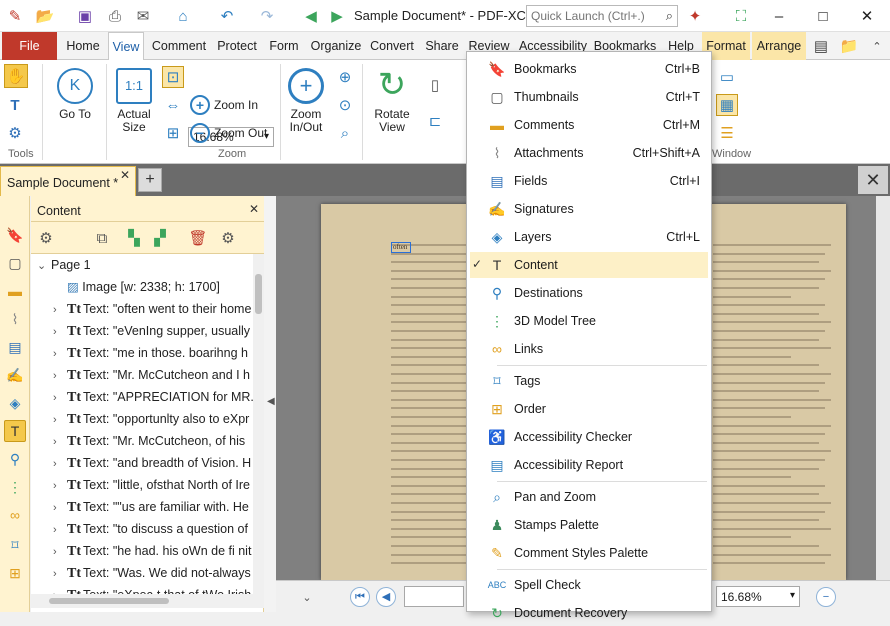  What do you see at coordinates (173, 105) in the screenshot?
I see `fit-width-icon: ⇔` at bounding box center [173, 105].